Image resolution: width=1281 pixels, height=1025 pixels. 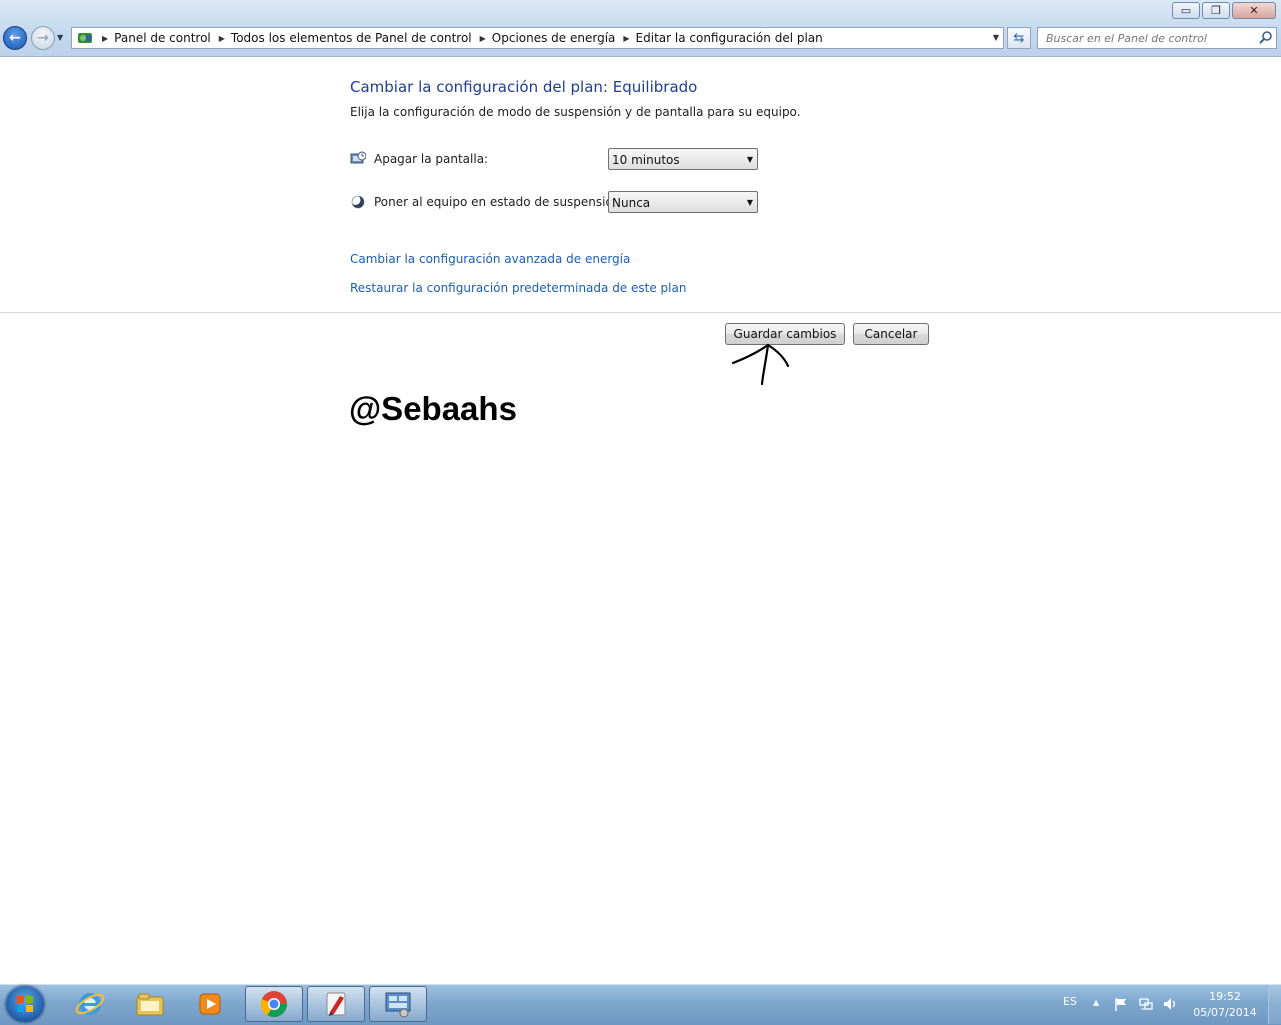 I want to click on forward-button: →, so click(x=43, y=38).